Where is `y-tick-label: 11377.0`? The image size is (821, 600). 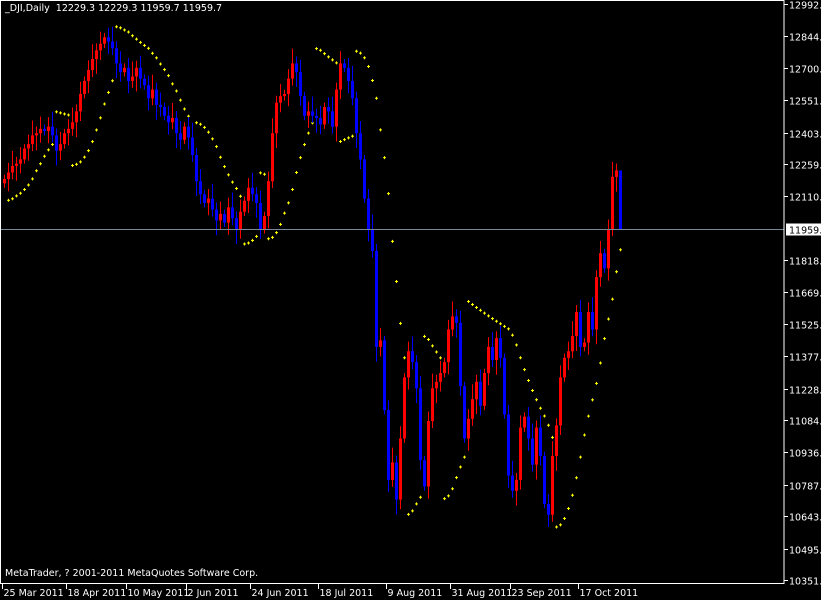
y-tick-label: 11377.0 is located at coordinates (805, 358).